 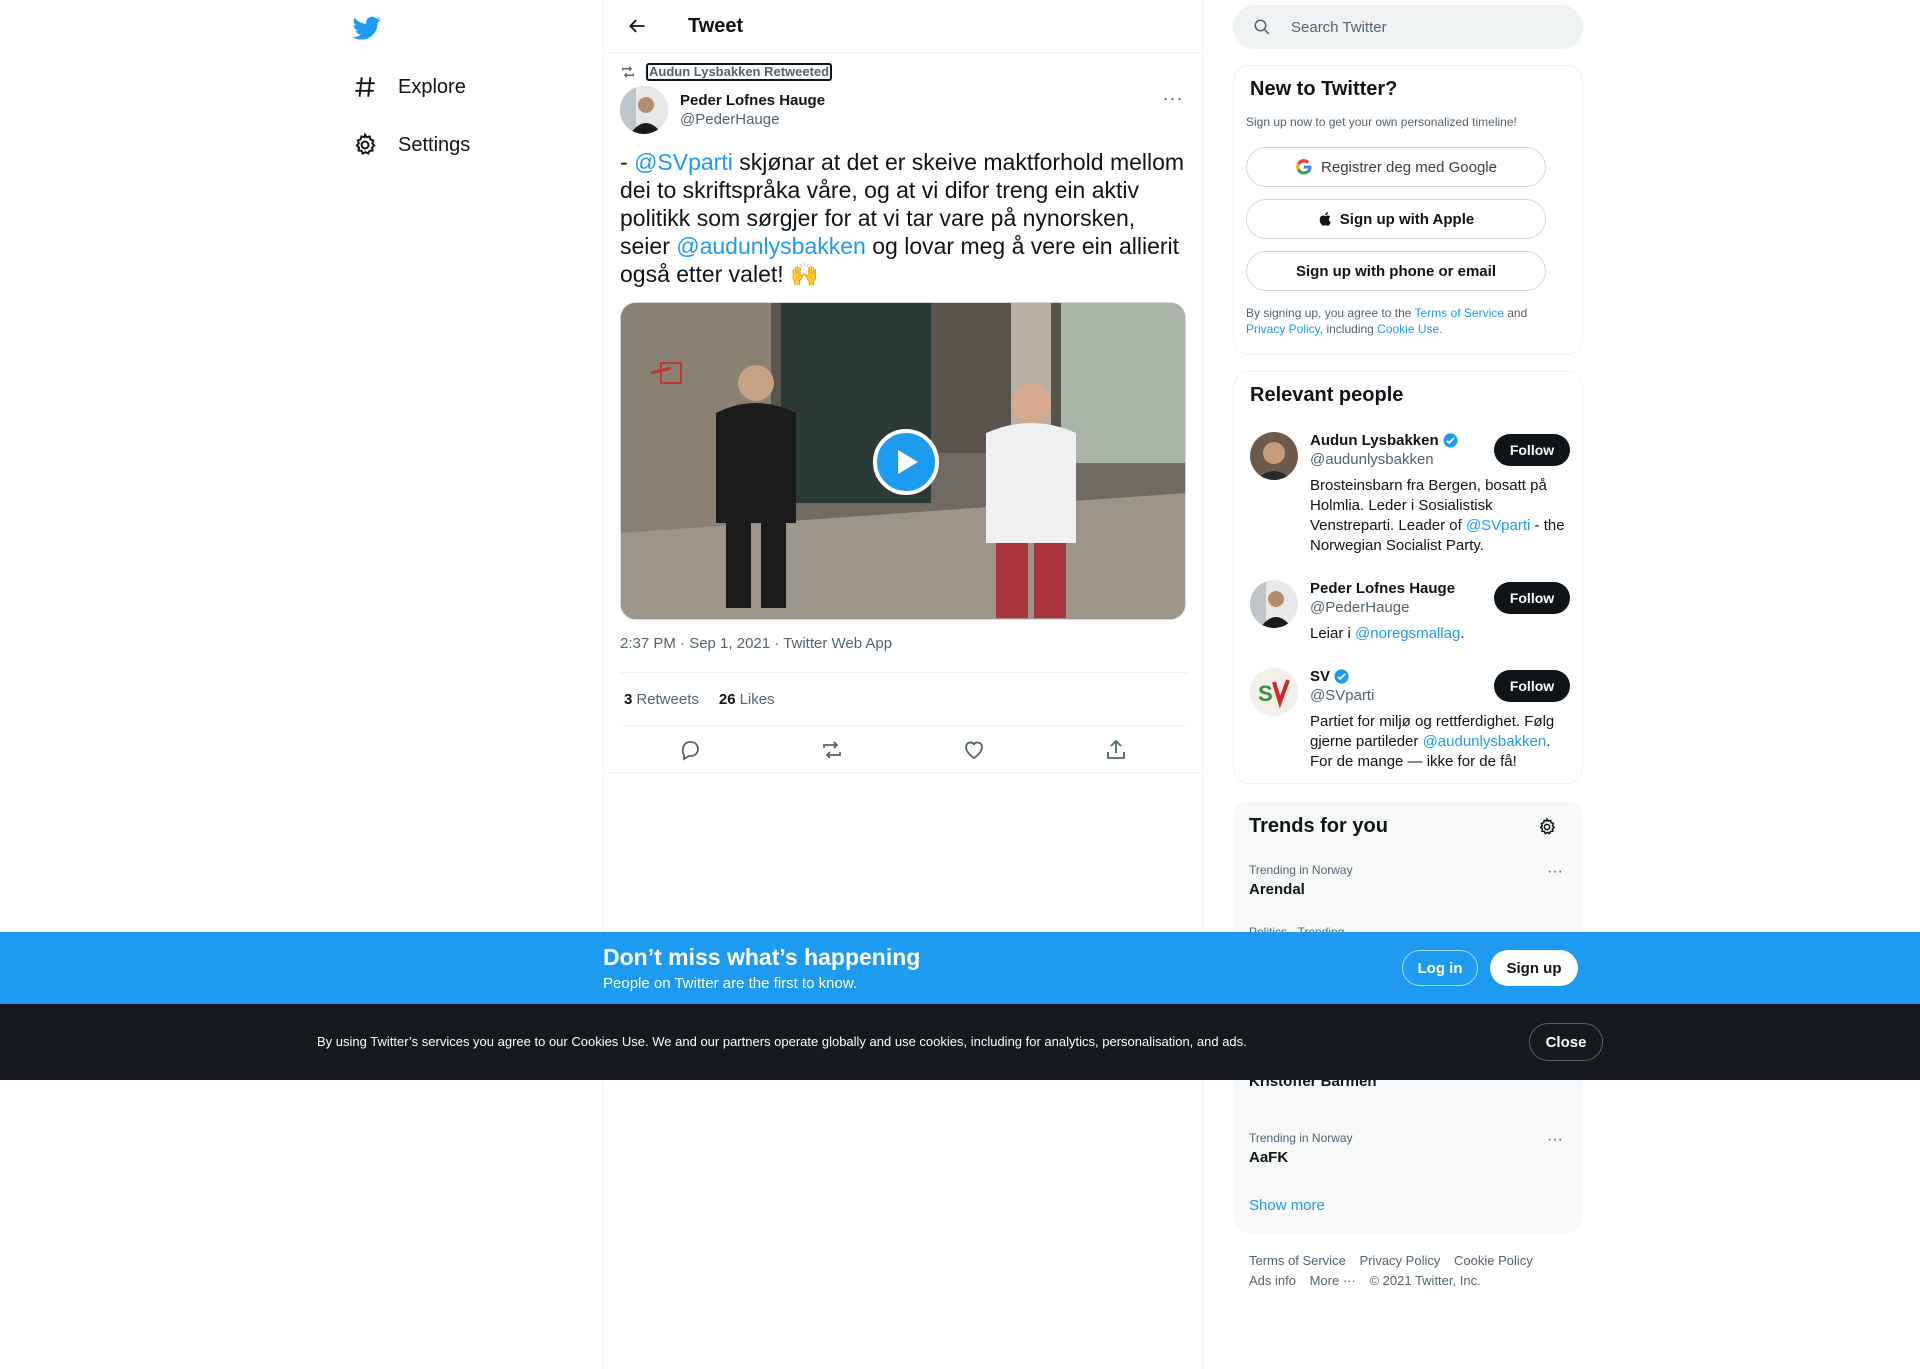 I want to click on page-title: Tweet, so click(x=716, y=25).